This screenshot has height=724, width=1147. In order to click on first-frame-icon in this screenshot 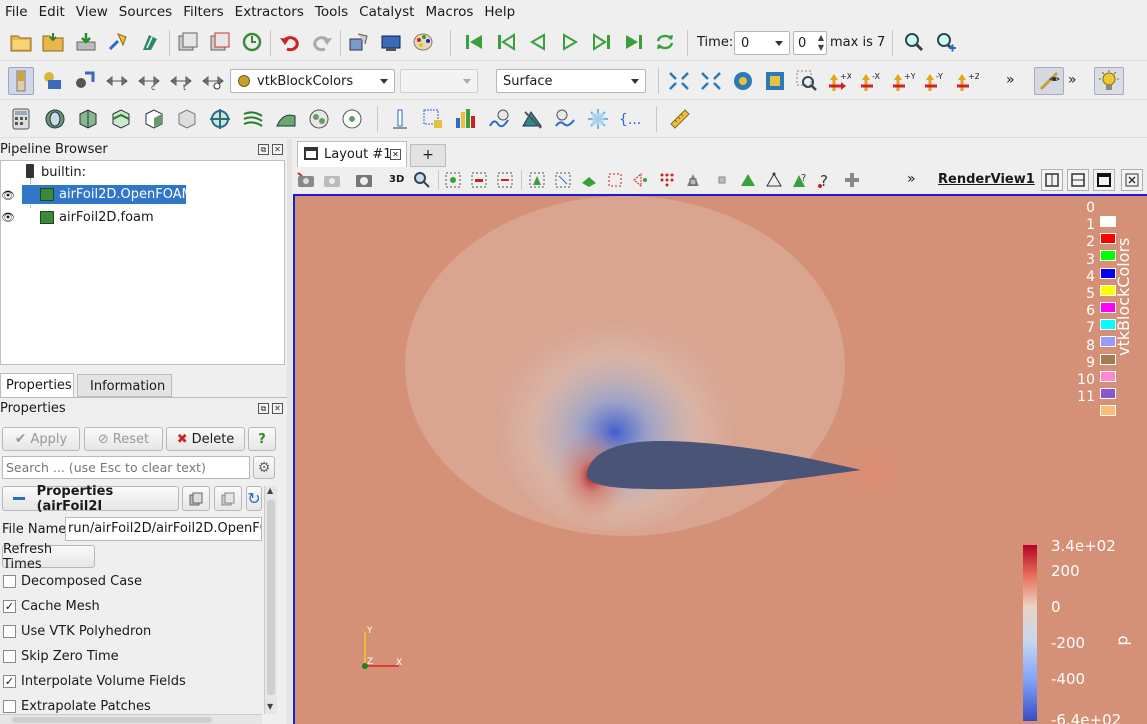, I will do `click(474, 42)`.